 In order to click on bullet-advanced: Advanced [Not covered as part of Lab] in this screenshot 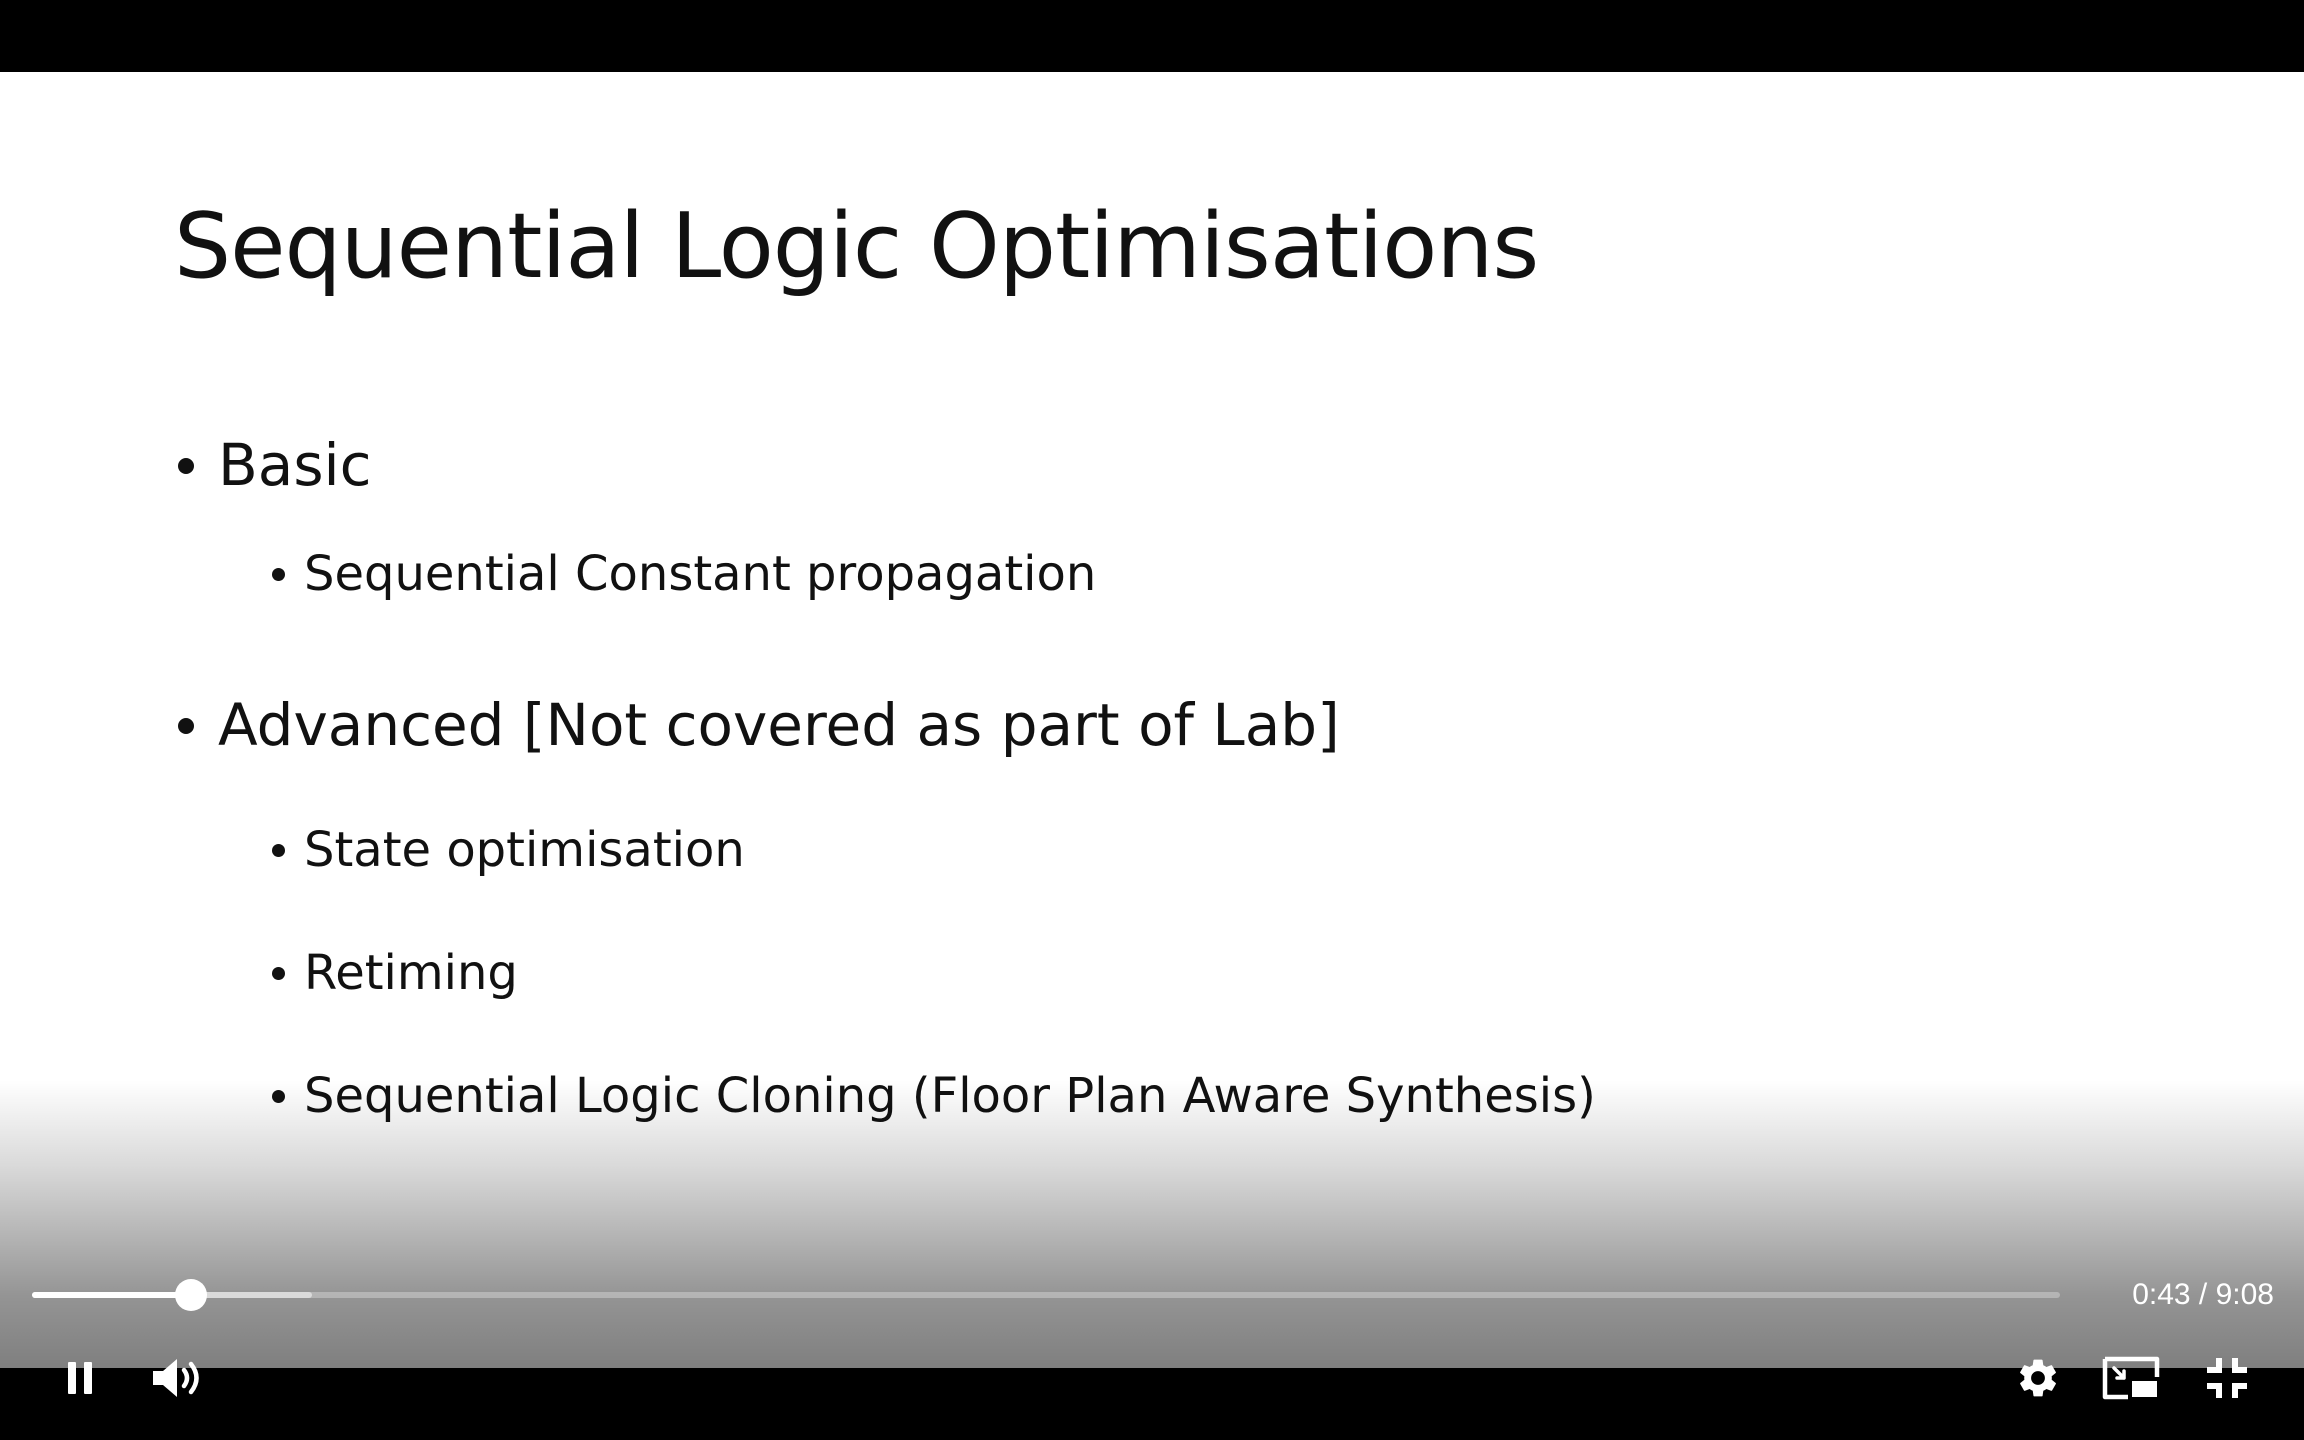, I will do `click(759, 725)`.